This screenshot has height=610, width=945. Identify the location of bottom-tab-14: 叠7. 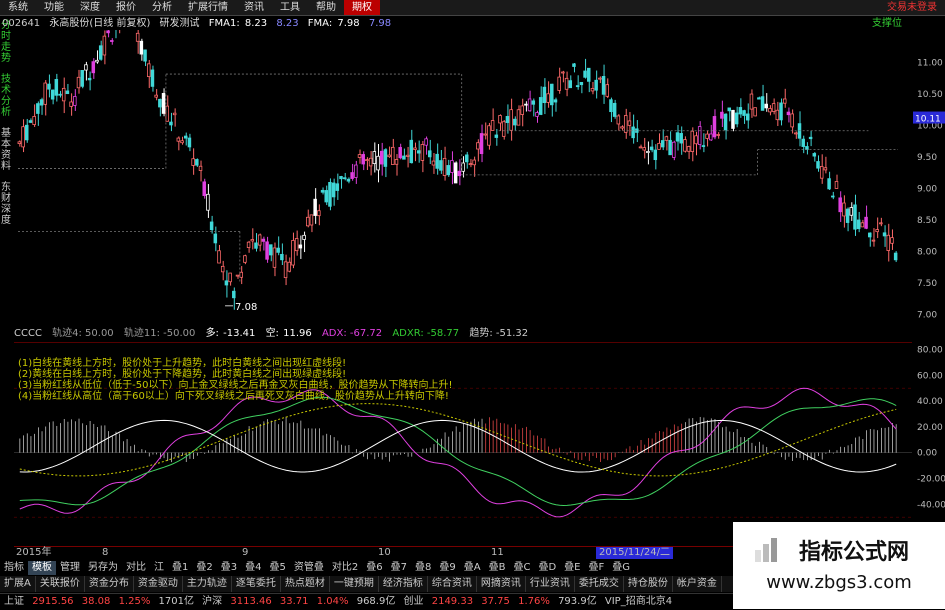
(399, 568).